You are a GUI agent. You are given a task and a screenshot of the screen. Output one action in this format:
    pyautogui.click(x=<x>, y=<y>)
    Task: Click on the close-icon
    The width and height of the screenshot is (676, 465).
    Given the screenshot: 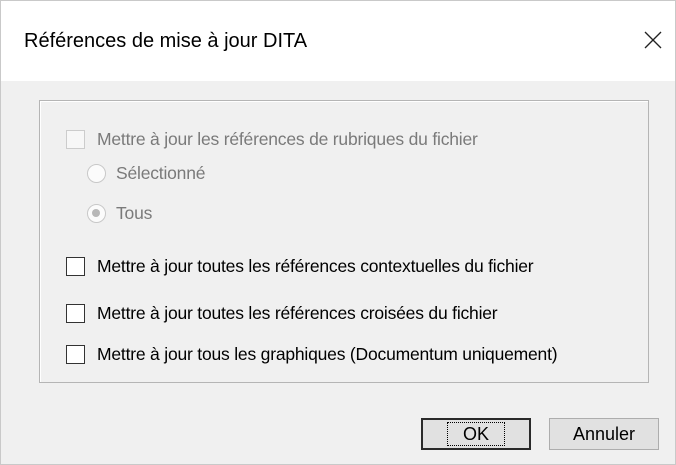 What is the action you would take?
    pyautogui.click(x=653, y=40)
    